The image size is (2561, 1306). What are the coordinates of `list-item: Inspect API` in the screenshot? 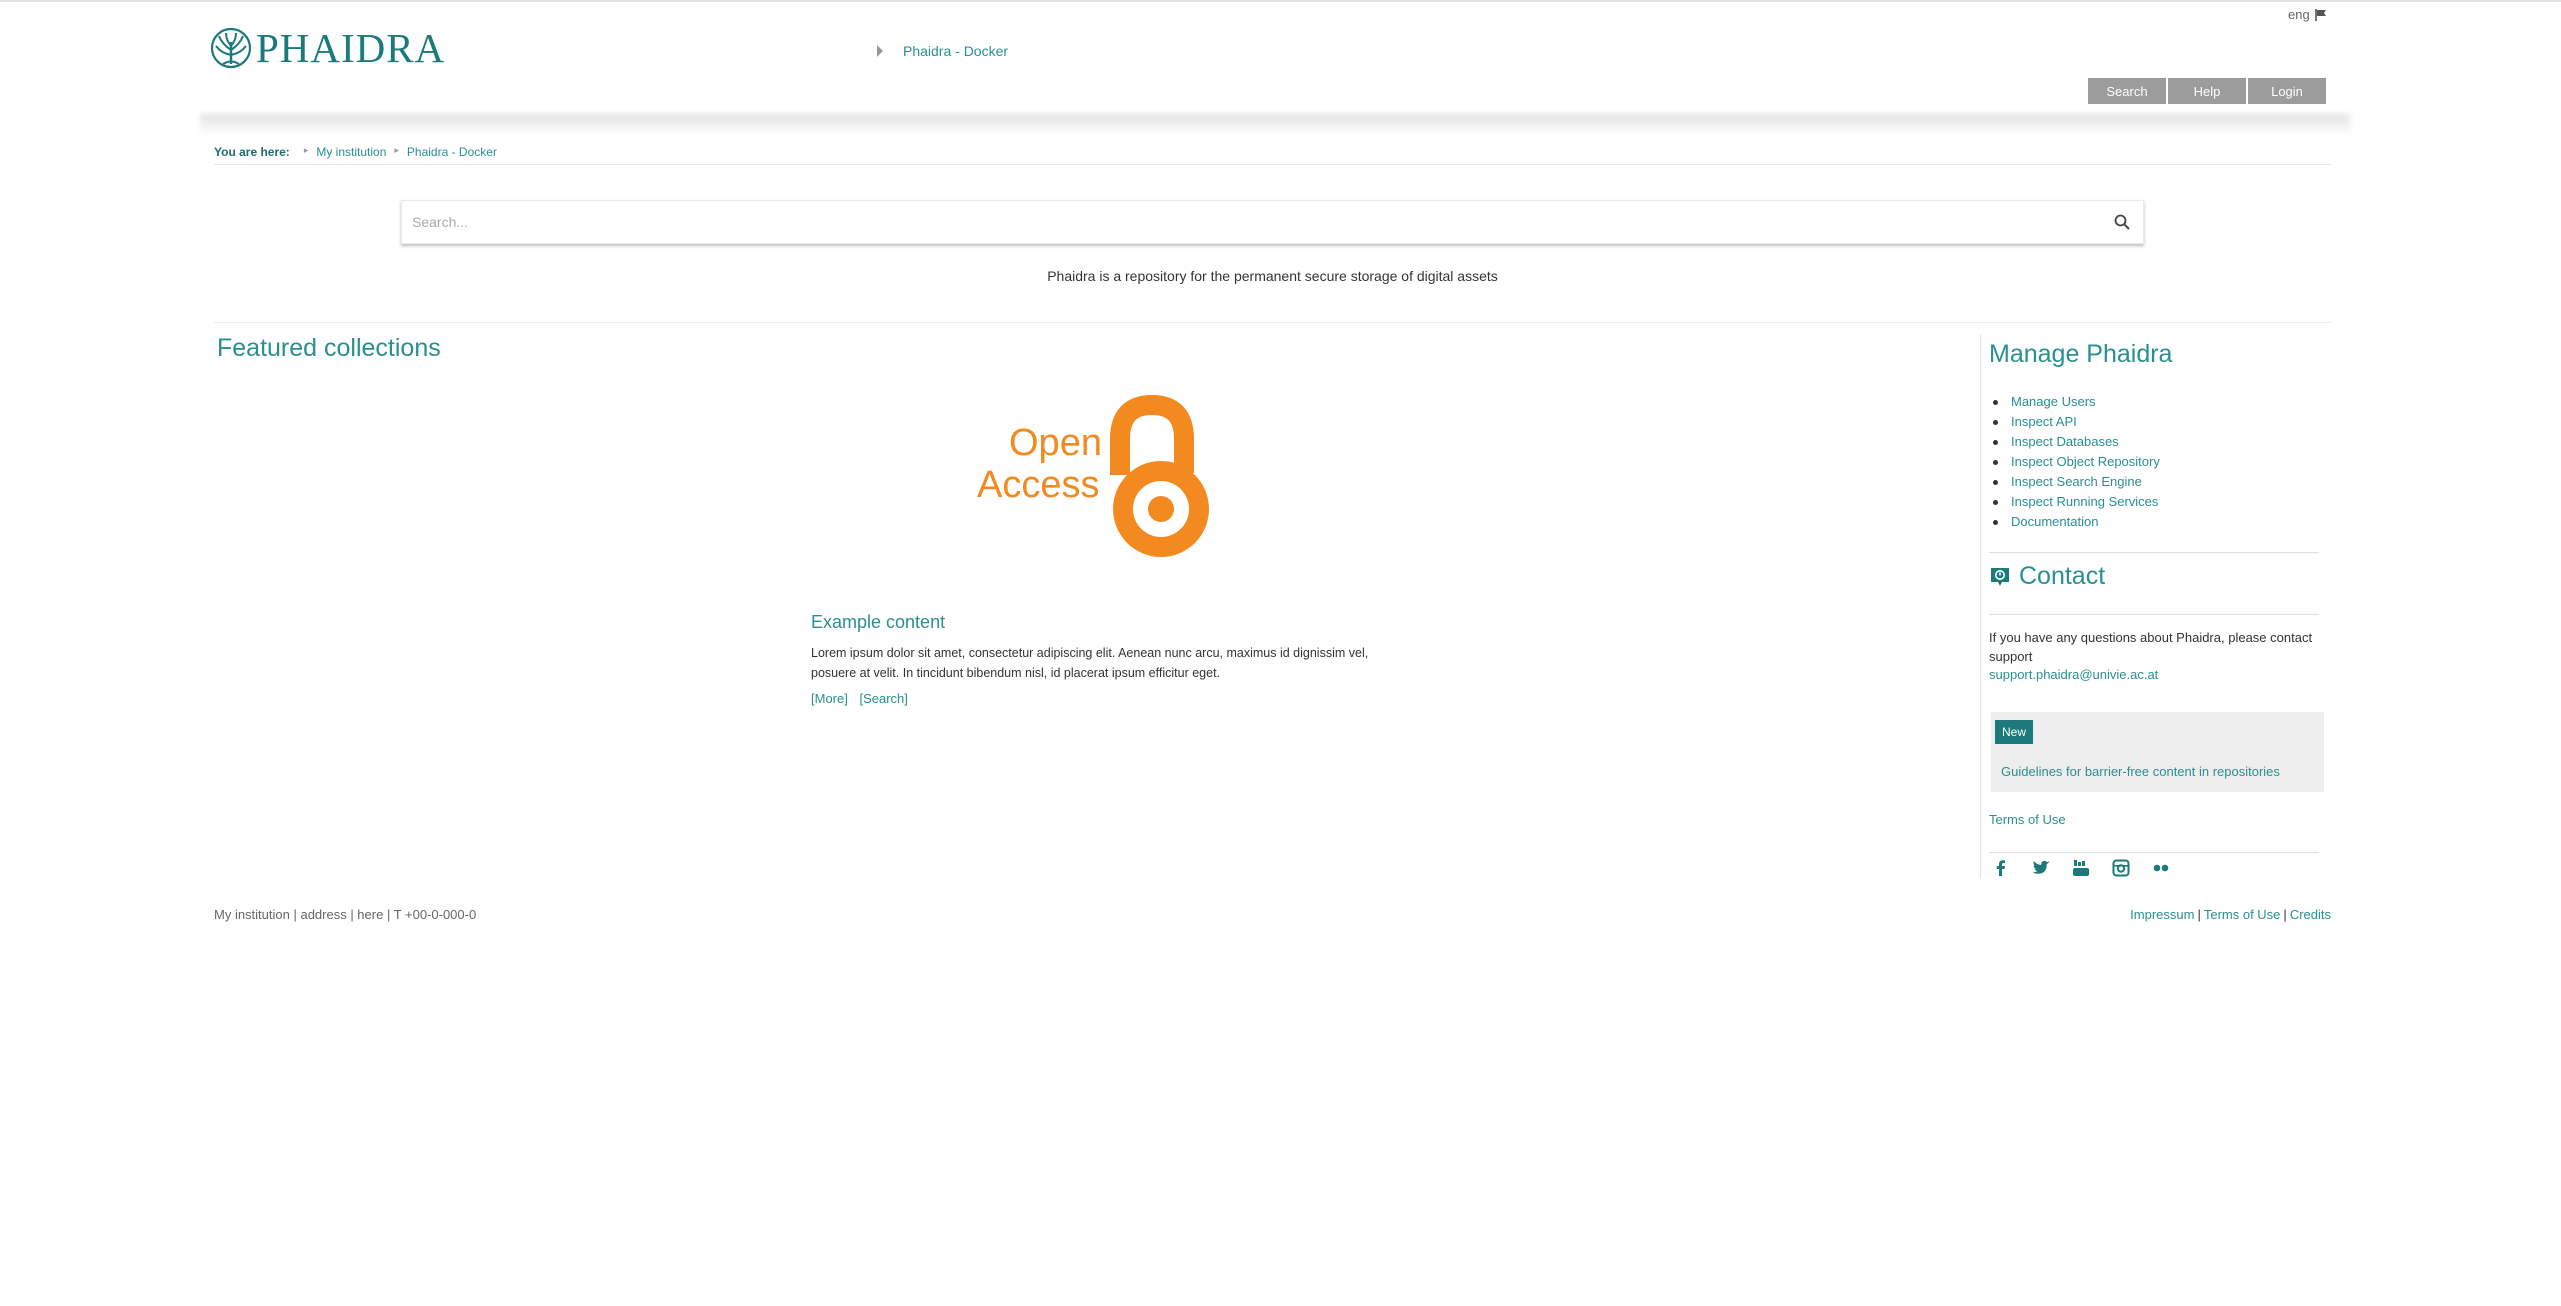 It's located at (2076, 422).